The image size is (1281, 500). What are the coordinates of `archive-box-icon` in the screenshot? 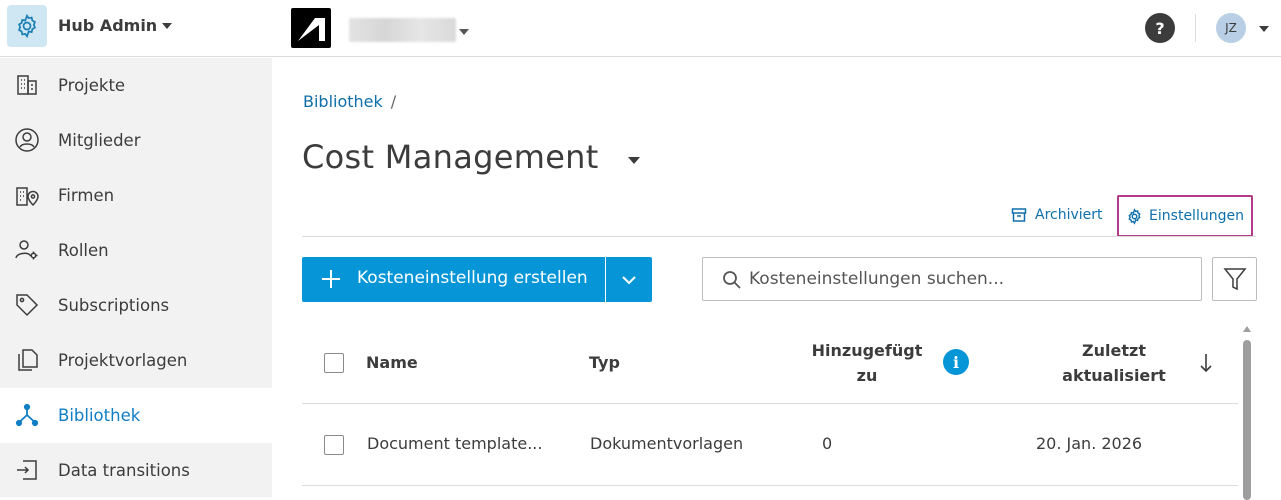 It's located at (1019, 215).